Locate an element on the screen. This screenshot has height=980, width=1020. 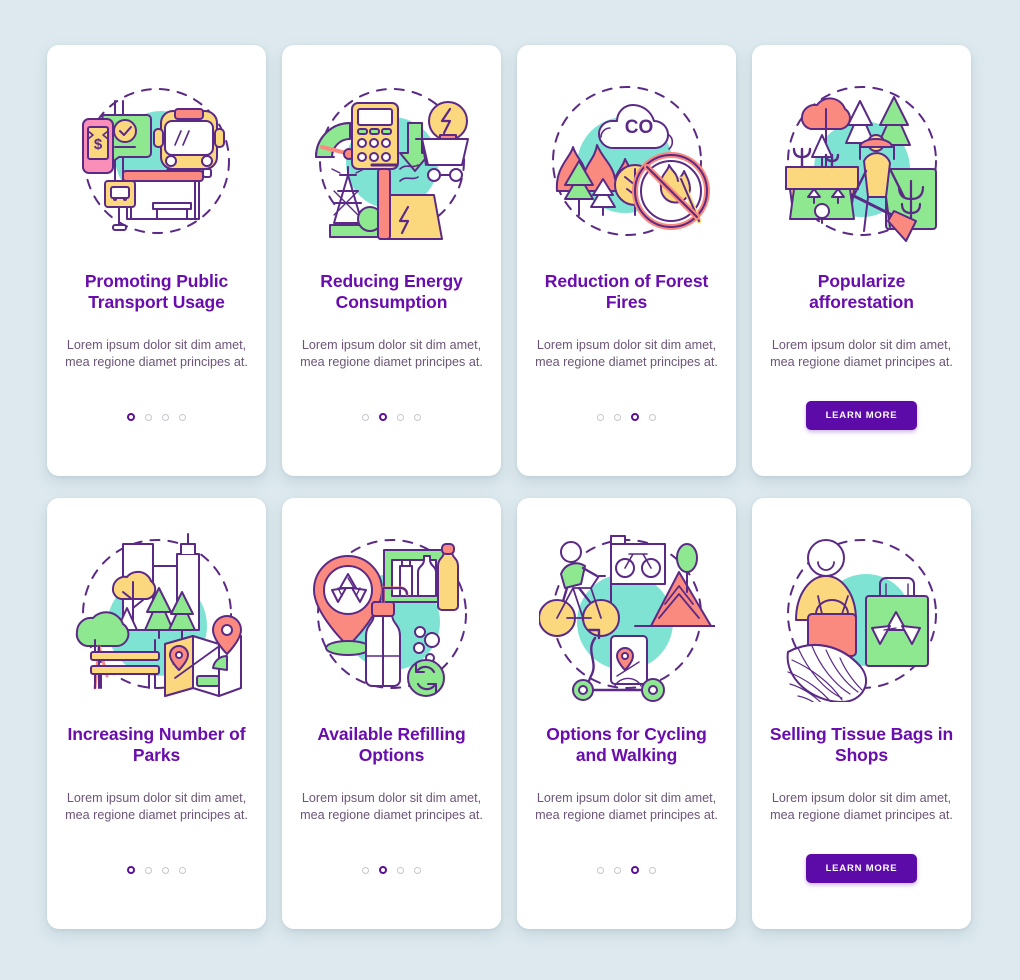
illustration-container: CO is located at coordinates (626, 161).